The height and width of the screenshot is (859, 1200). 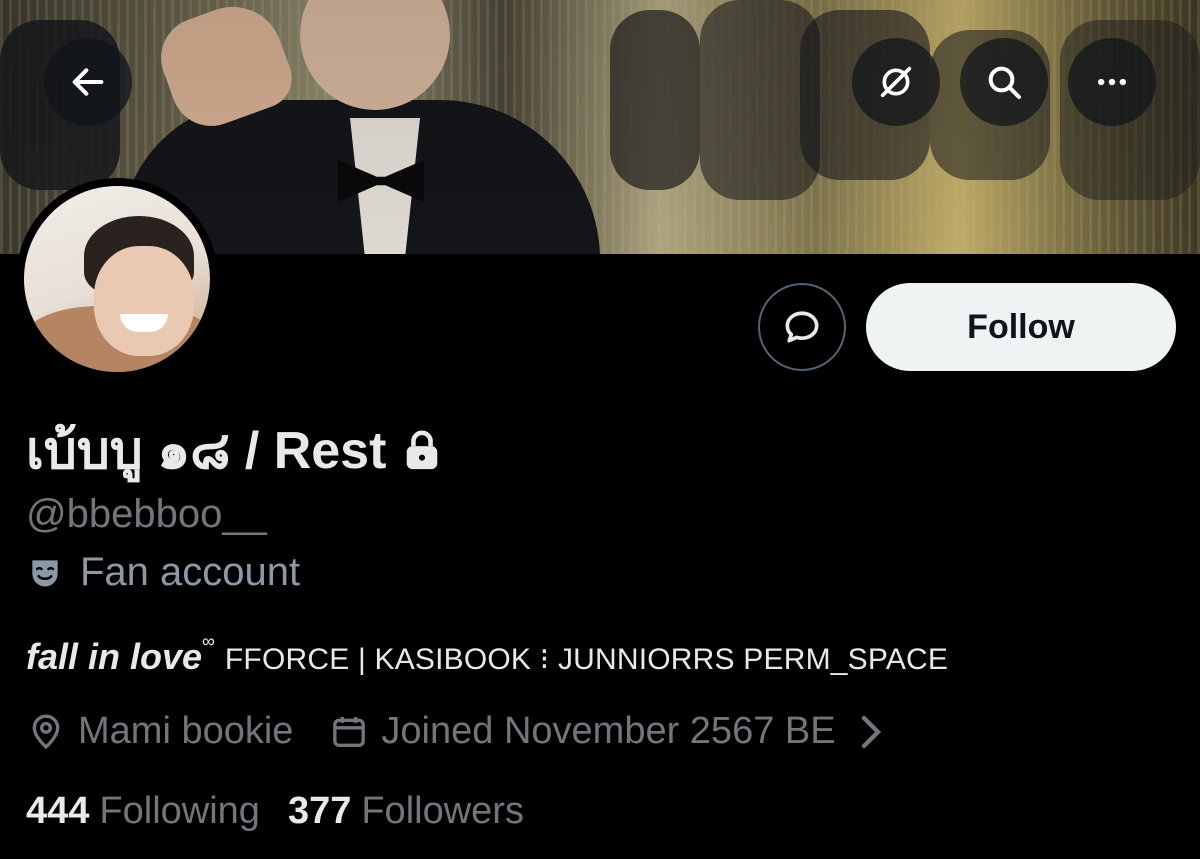 I want to click on account-label-text: Fan account, so click(x=190, y=572).